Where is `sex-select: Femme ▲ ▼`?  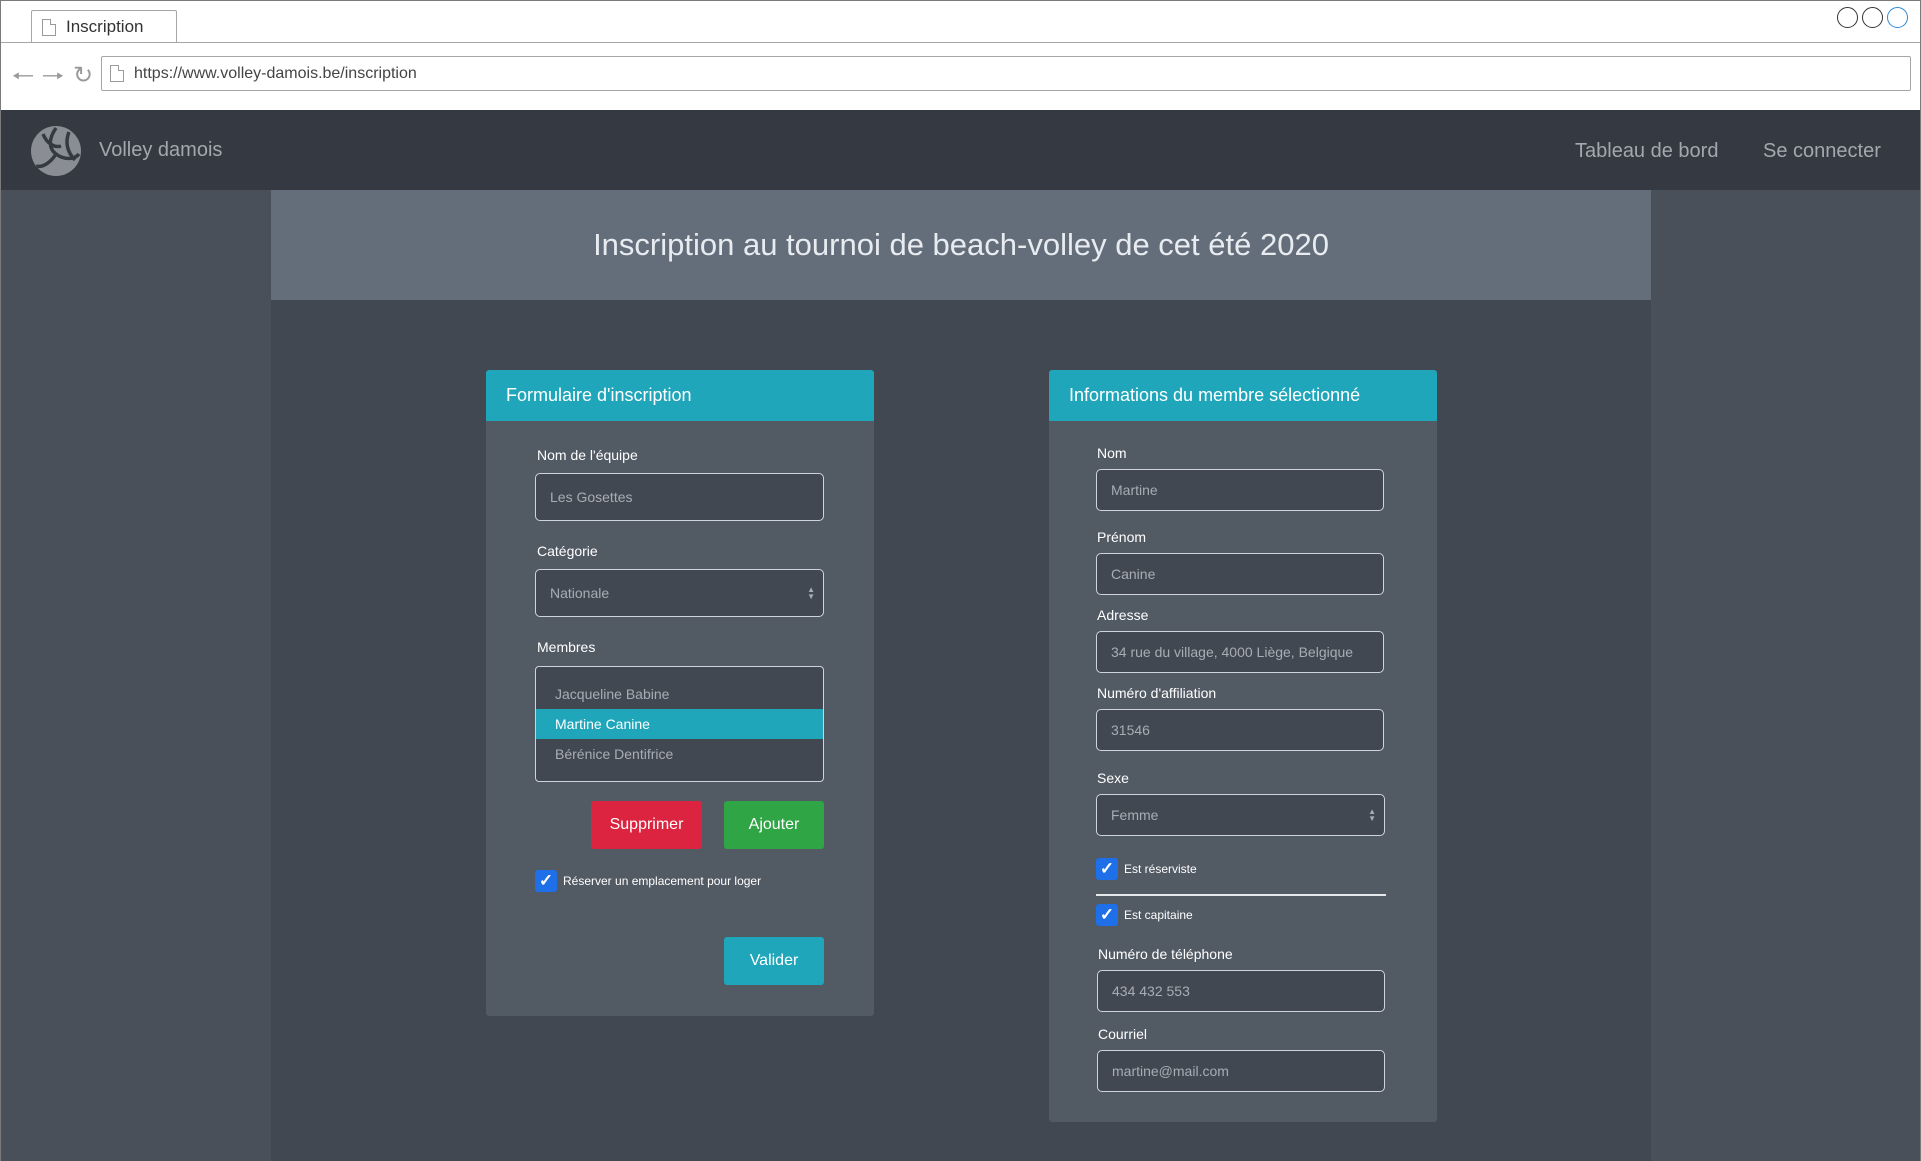
sex-select: Femme ▲ ▼ is located at coordinates (1240, 815).